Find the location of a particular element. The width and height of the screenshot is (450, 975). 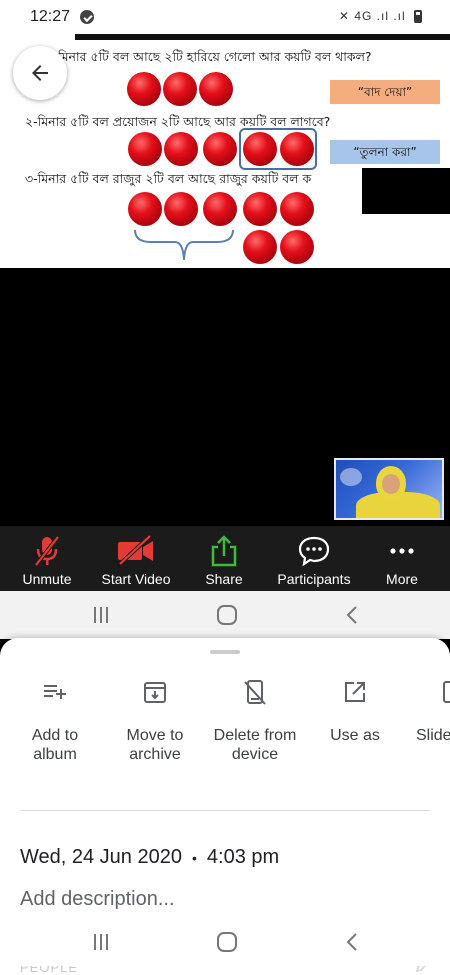

mic-muted-icon is located at coordinates (47, 551).